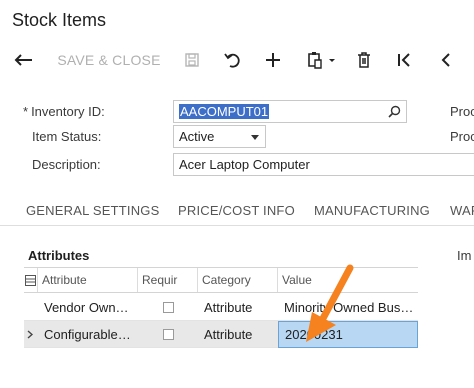 Image resolution: width=474 pixels, height=388 pixels. I want to click on right-section-label: Im, so click(464, 255).